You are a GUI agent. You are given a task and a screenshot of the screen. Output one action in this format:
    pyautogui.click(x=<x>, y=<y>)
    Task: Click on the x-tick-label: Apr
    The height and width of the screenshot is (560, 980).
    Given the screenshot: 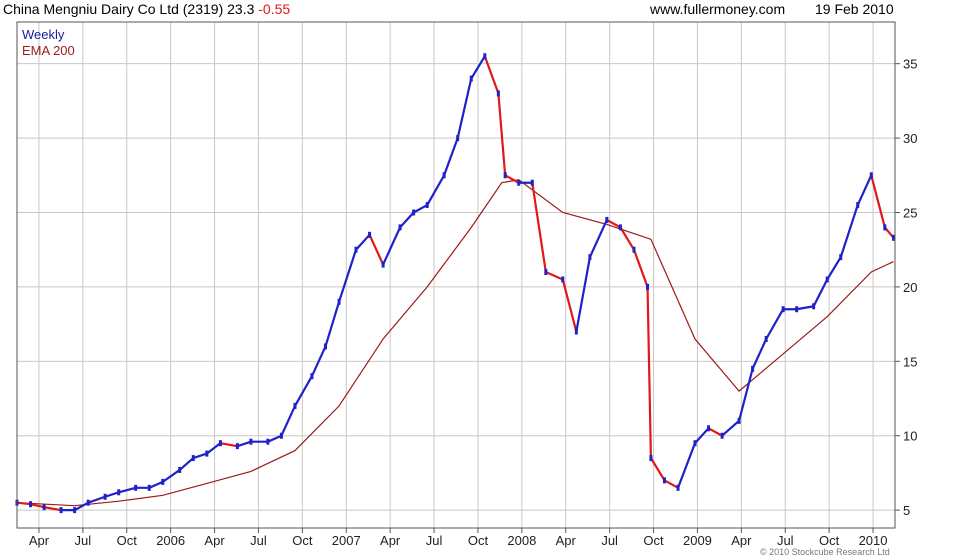 What is the action you would take?
    pyautogui.click(x=566, y=540)
    